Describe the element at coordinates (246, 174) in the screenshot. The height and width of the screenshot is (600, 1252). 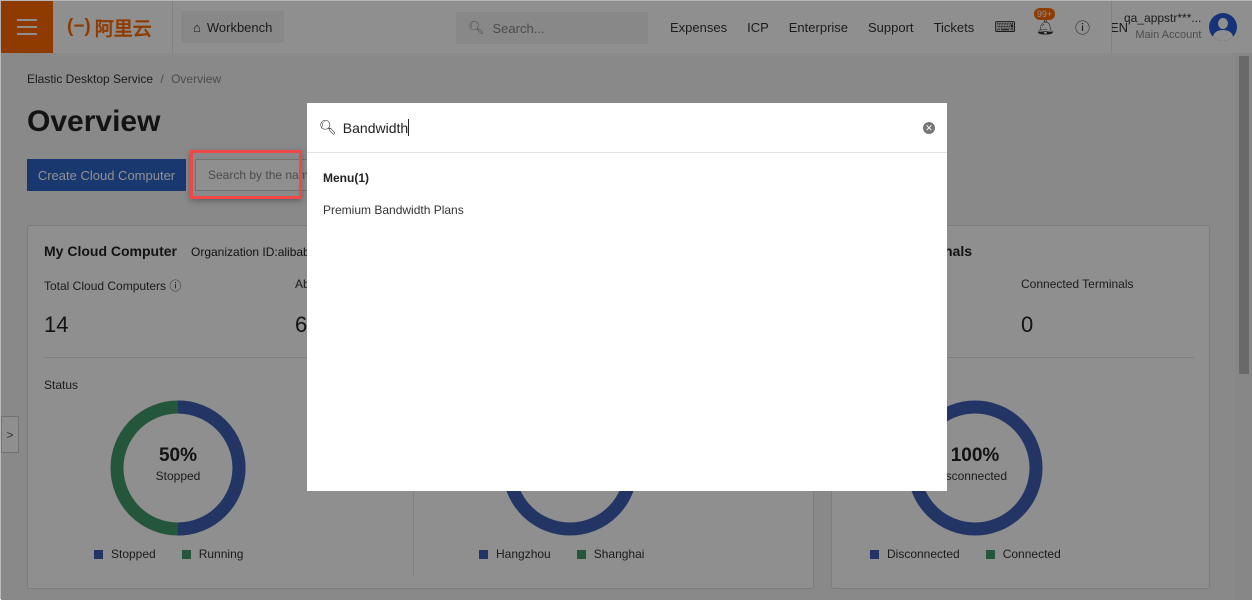
I see `highlight-box` at that location.